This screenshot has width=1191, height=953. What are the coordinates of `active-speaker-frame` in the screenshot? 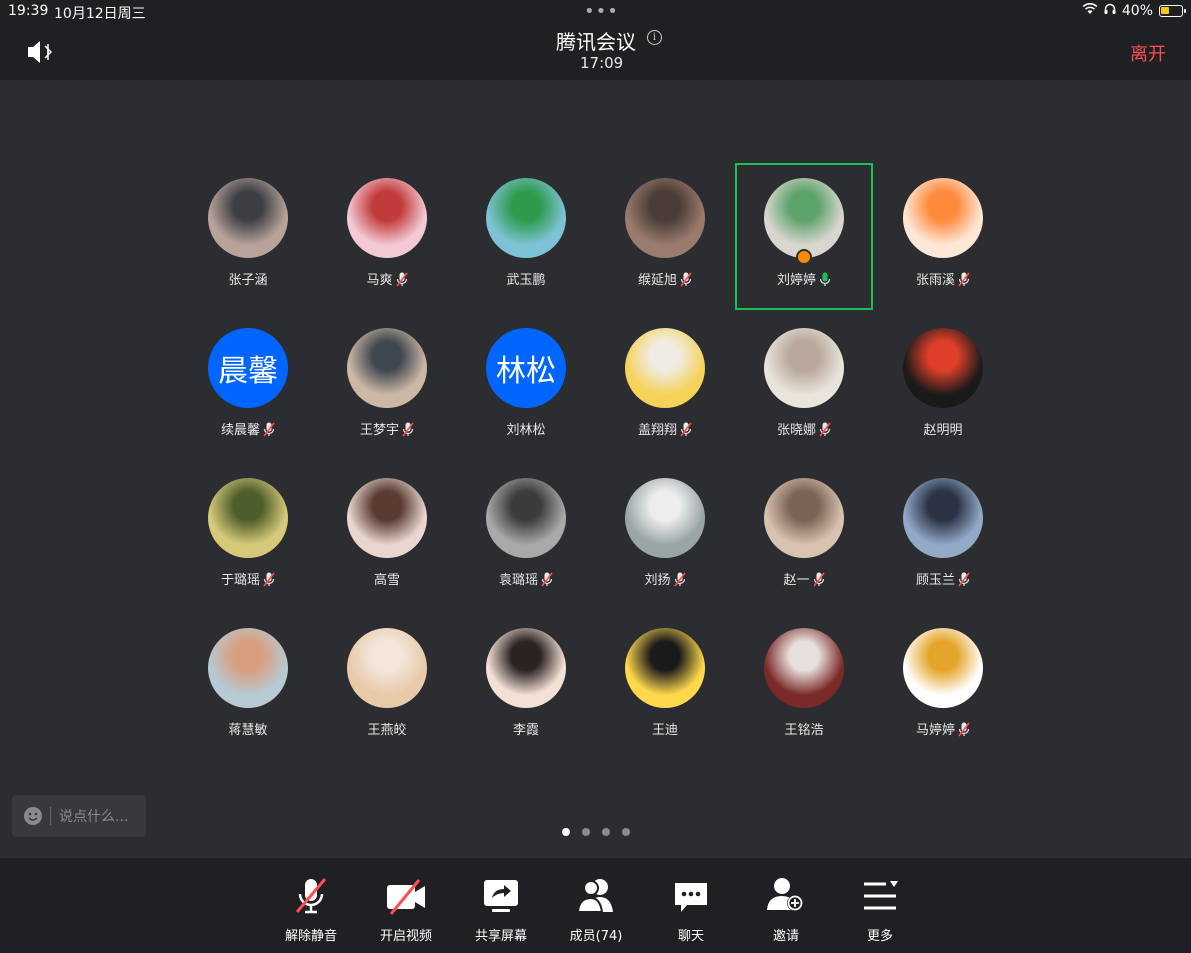 It's located at (804, 236).